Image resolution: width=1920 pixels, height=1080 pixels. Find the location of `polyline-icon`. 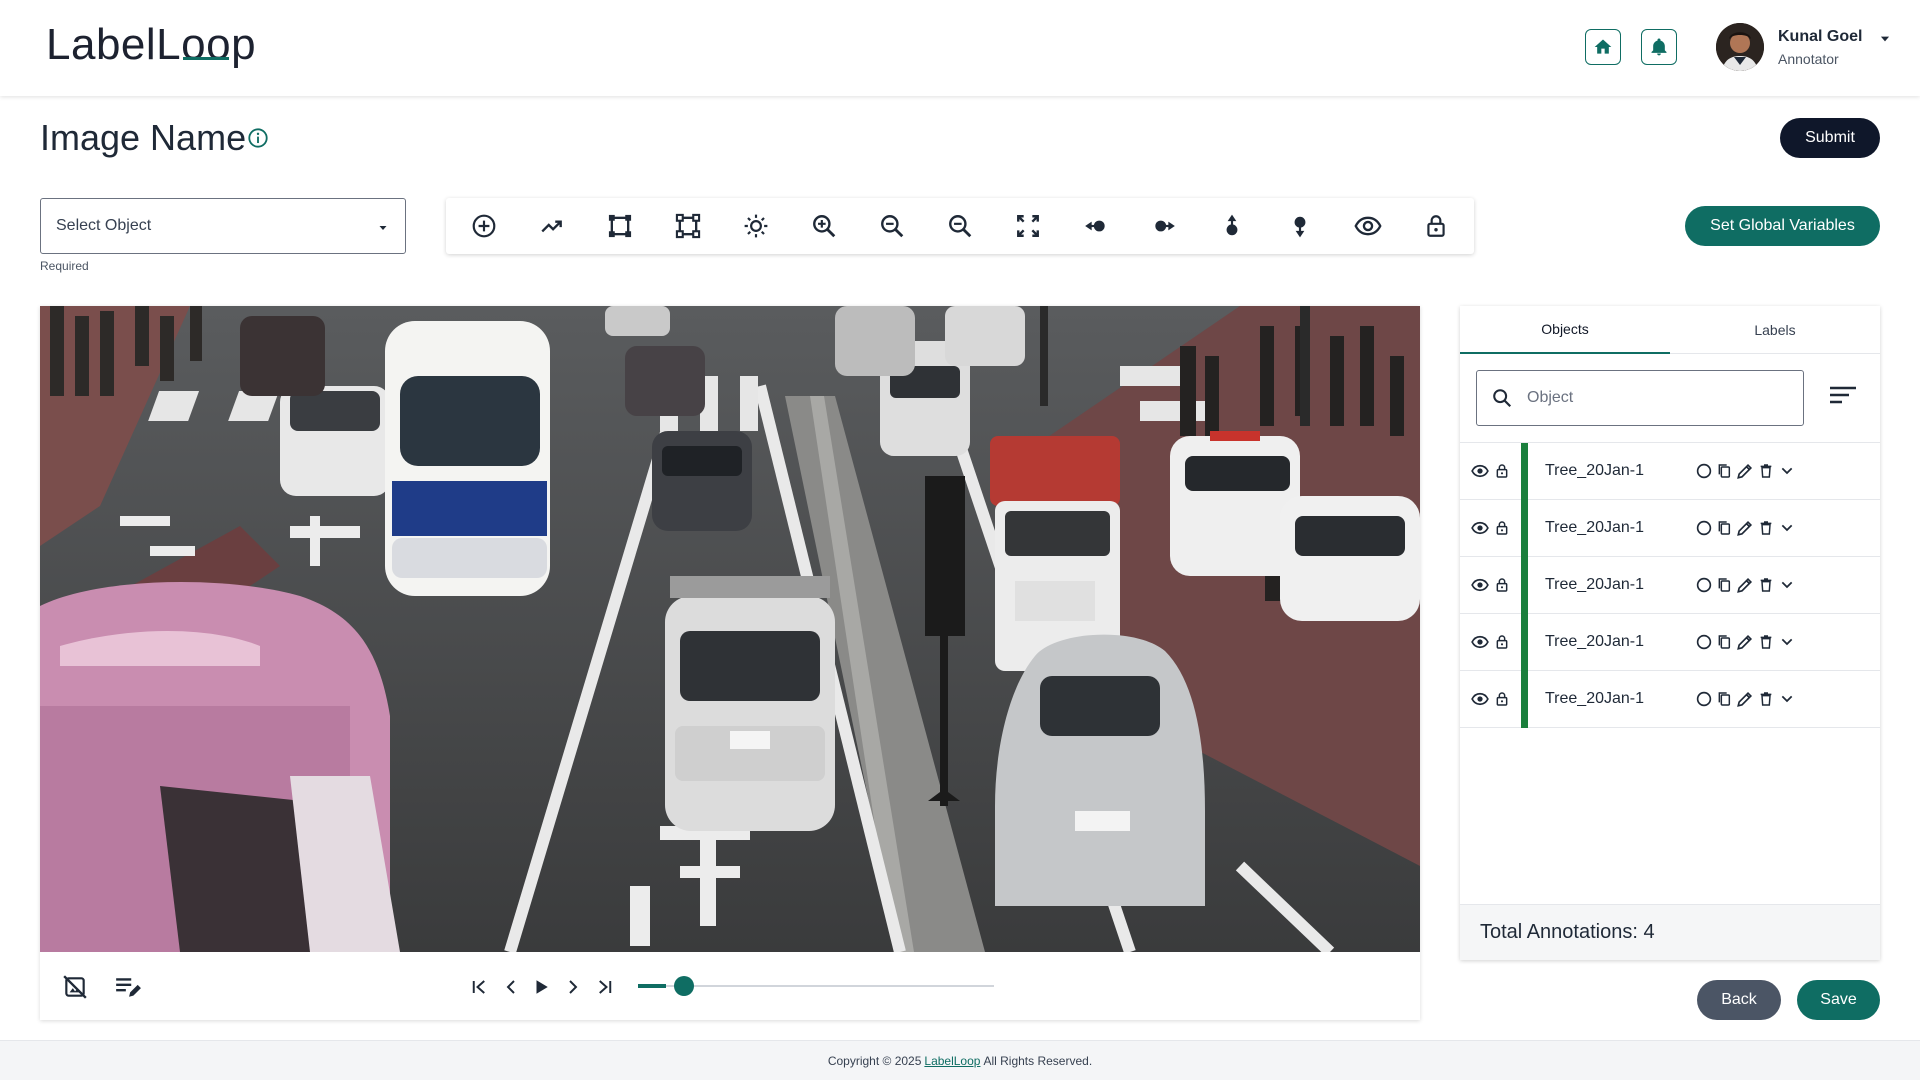

polyline-icon is located at coordinates (552, 226).